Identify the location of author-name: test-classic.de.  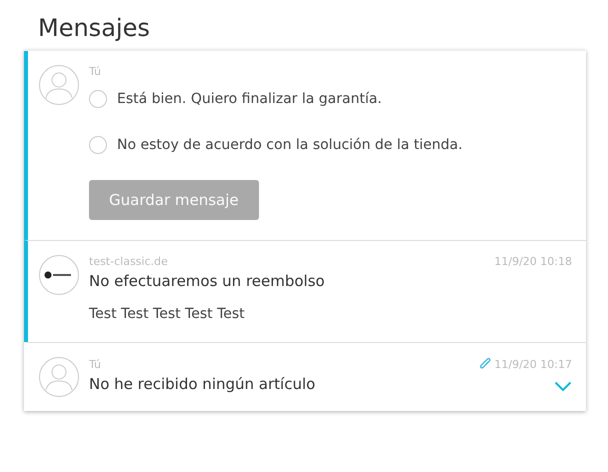
(128, 261).